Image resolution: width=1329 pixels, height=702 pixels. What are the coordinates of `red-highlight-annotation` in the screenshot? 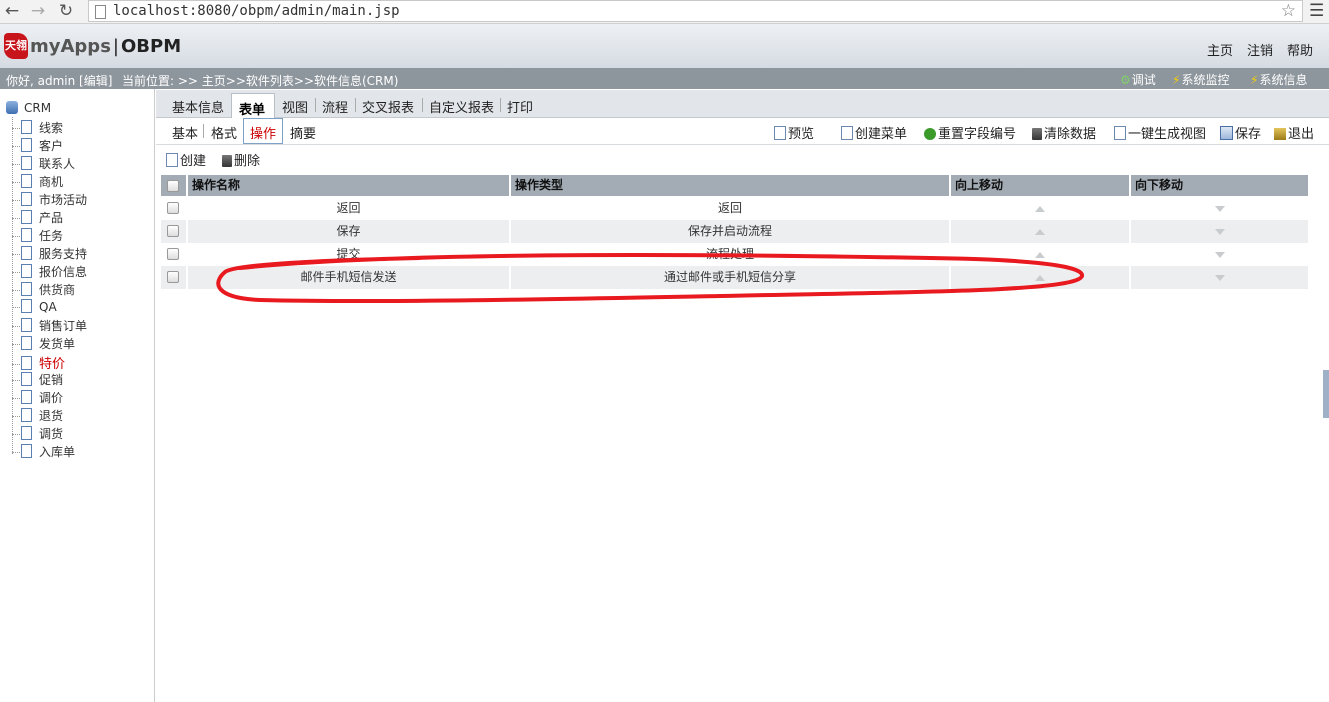 It's located at (650, 278).